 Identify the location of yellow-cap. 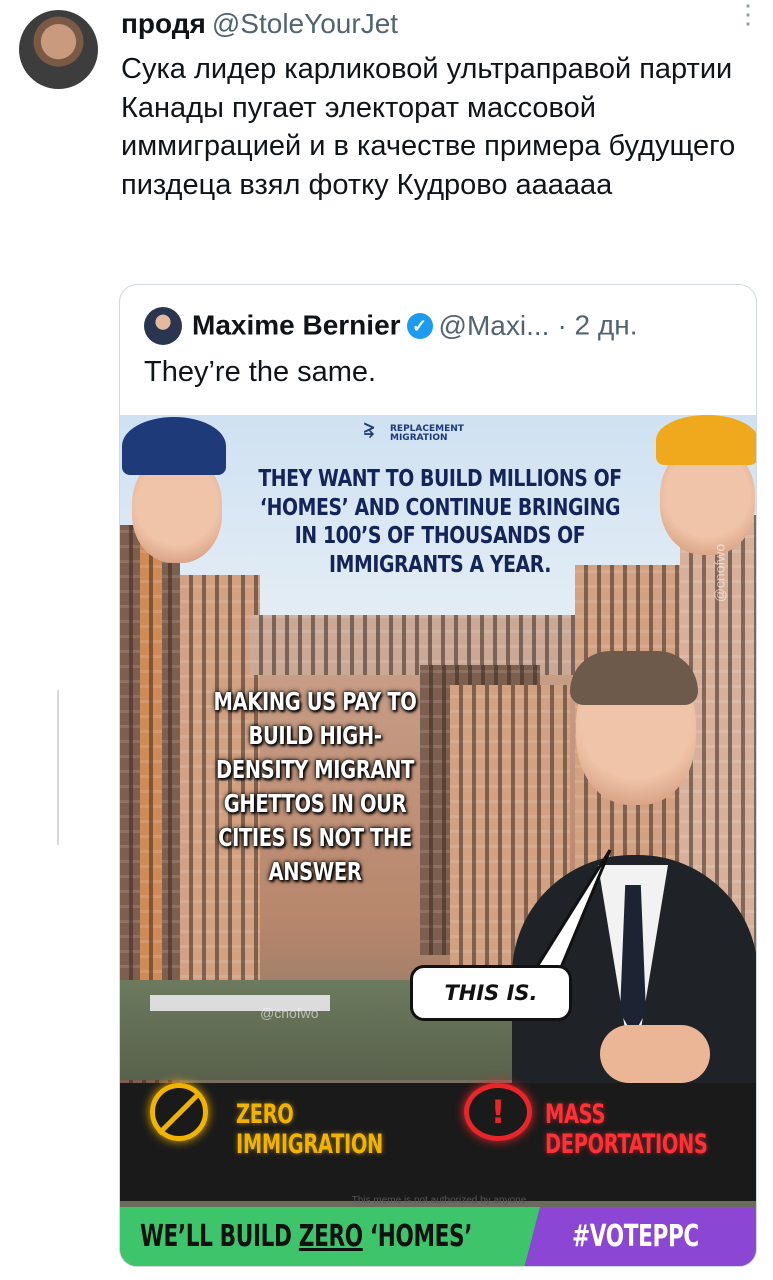
(706, 440).